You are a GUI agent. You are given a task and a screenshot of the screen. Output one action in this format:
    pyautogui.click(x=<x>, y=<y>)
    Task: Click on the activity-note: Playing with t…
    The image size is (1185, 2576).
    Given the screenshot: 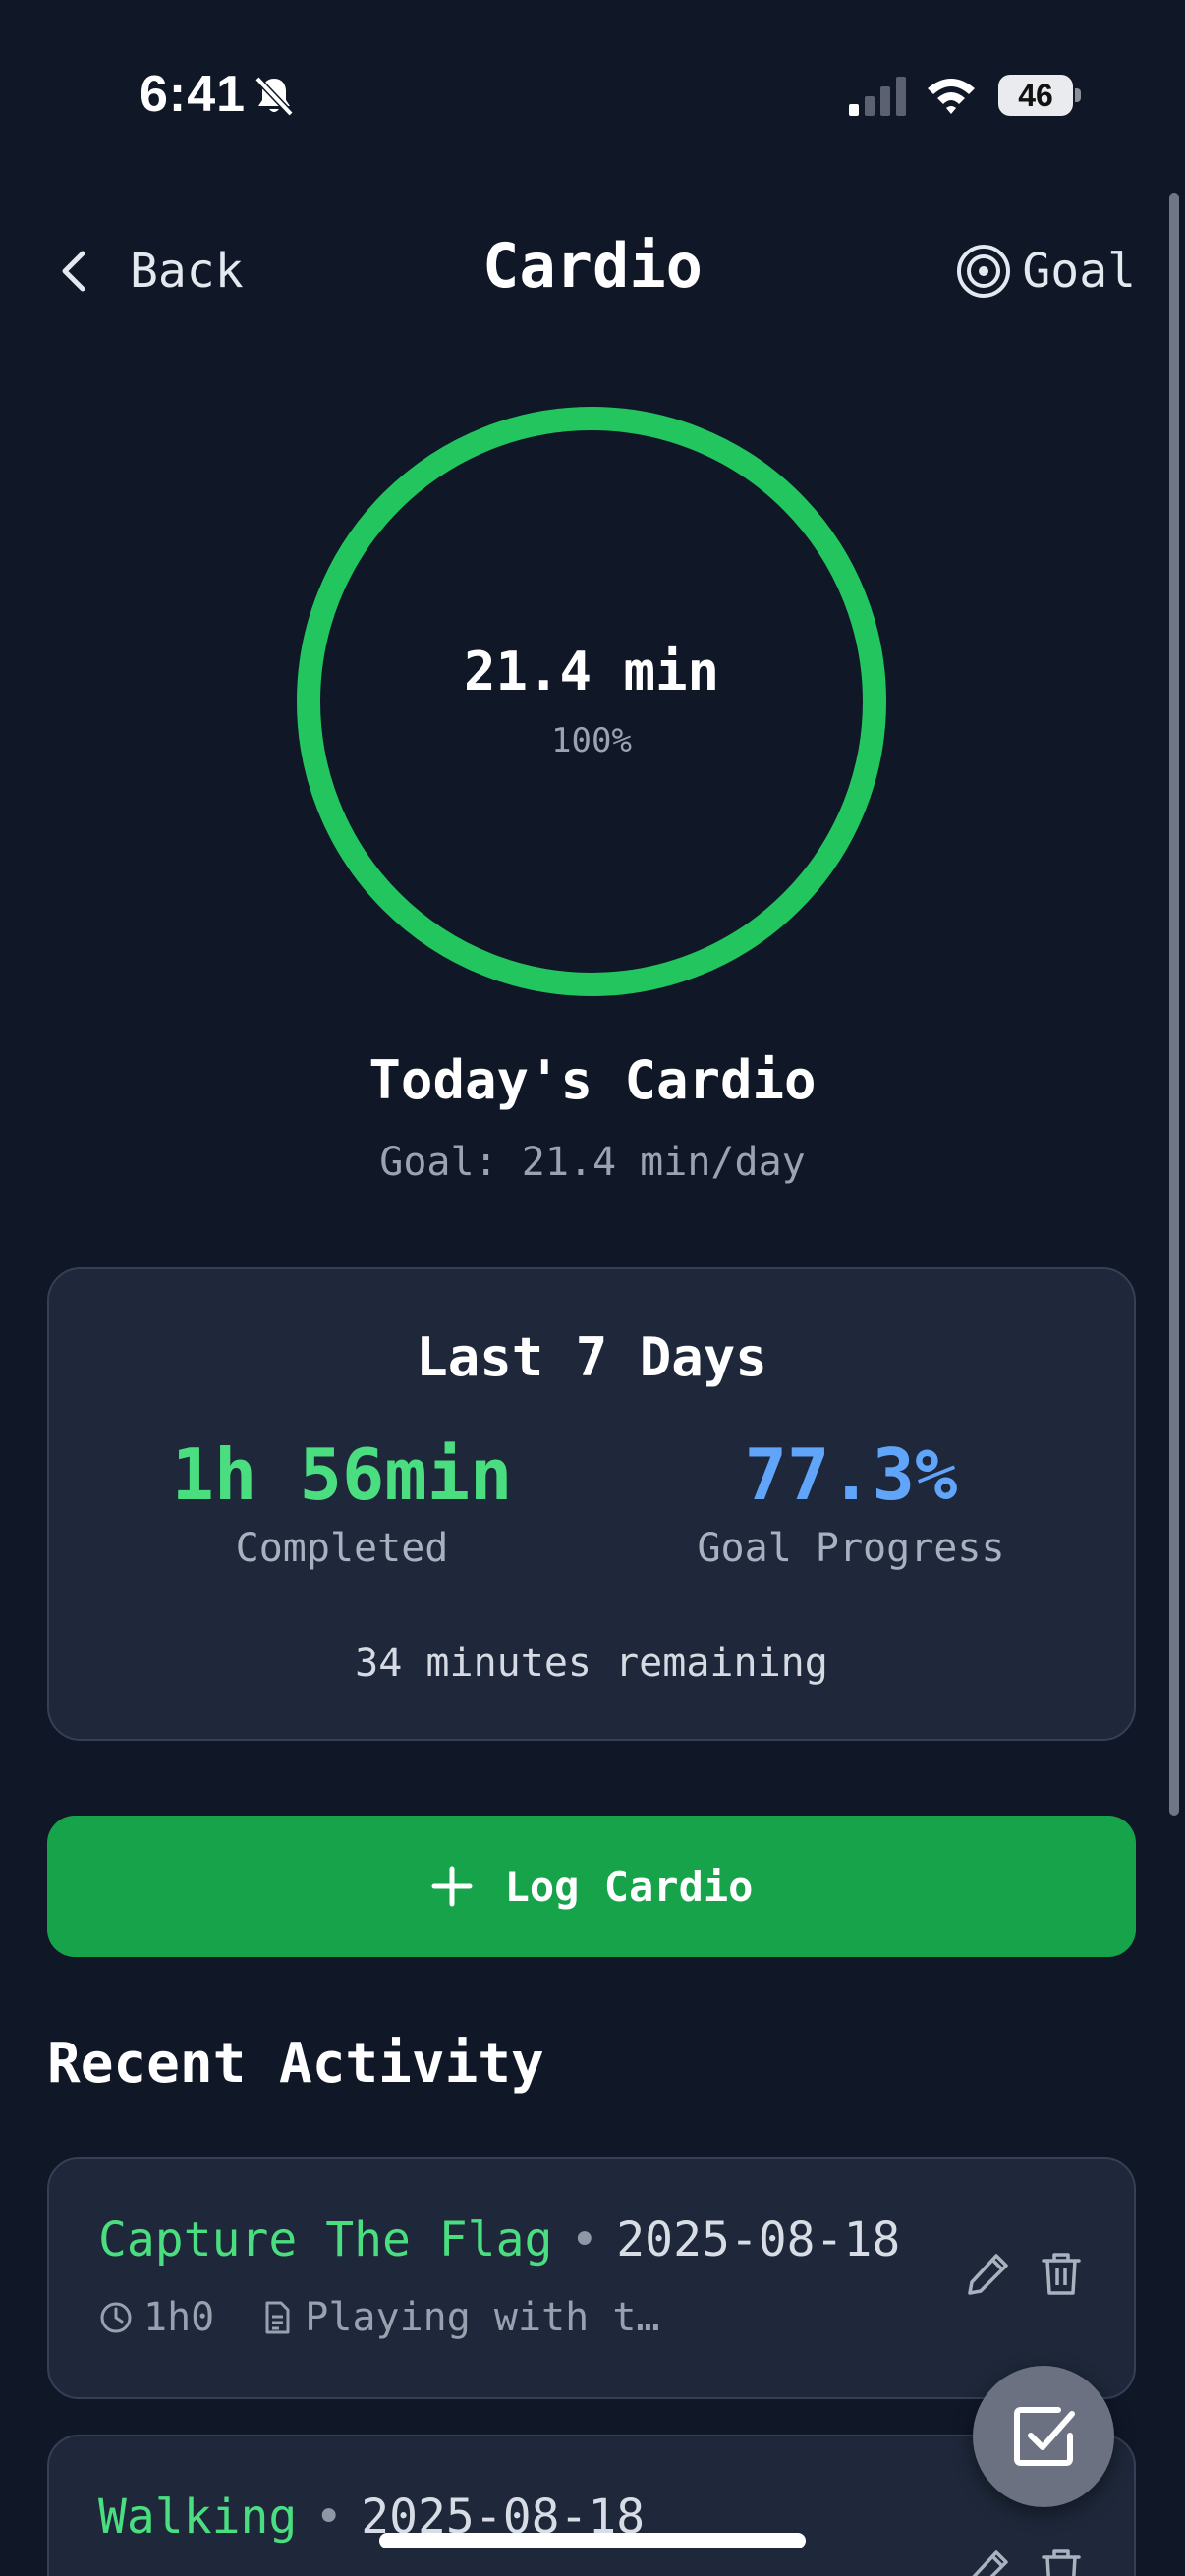 What is the action you would take?
    pyautogui.click(x=483, y=2317)
    